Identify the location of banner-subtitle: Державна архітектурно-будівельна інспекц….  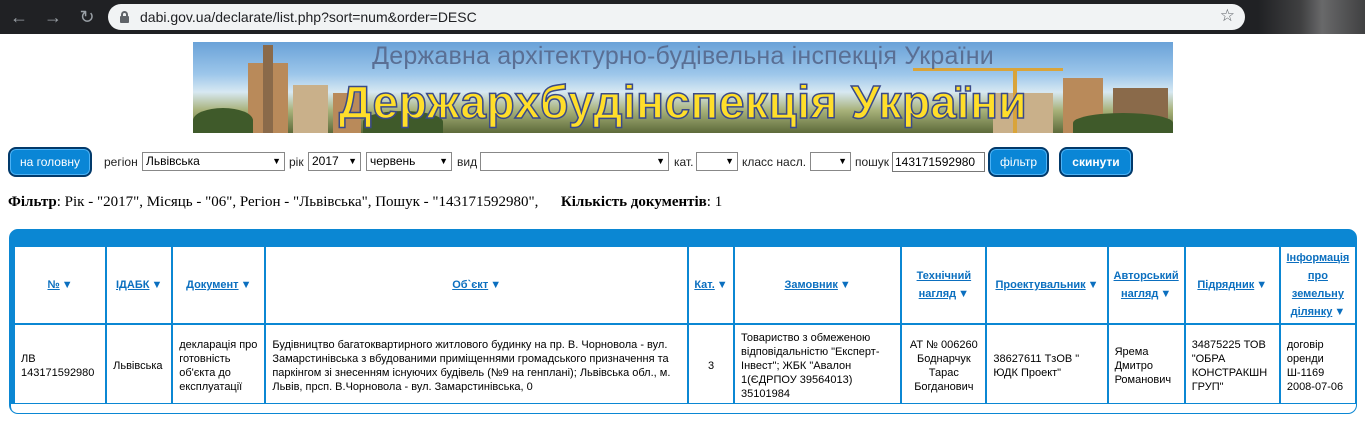
(683, 56).